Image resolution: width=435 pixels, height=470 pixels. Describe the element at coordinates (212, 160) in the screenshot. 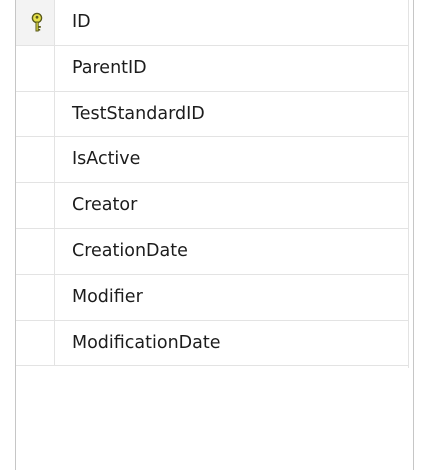

I see `column-row-isactive: IsActive` at that location.